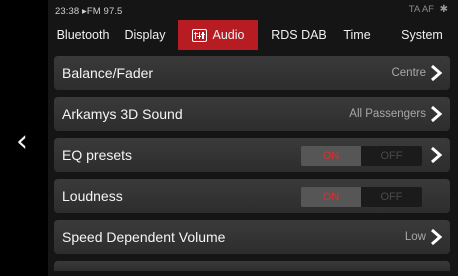 The image size is (458, 276). Describe the element at coordinates (357, 35) in the screenshot. I see `tab-time: Time` at that location.